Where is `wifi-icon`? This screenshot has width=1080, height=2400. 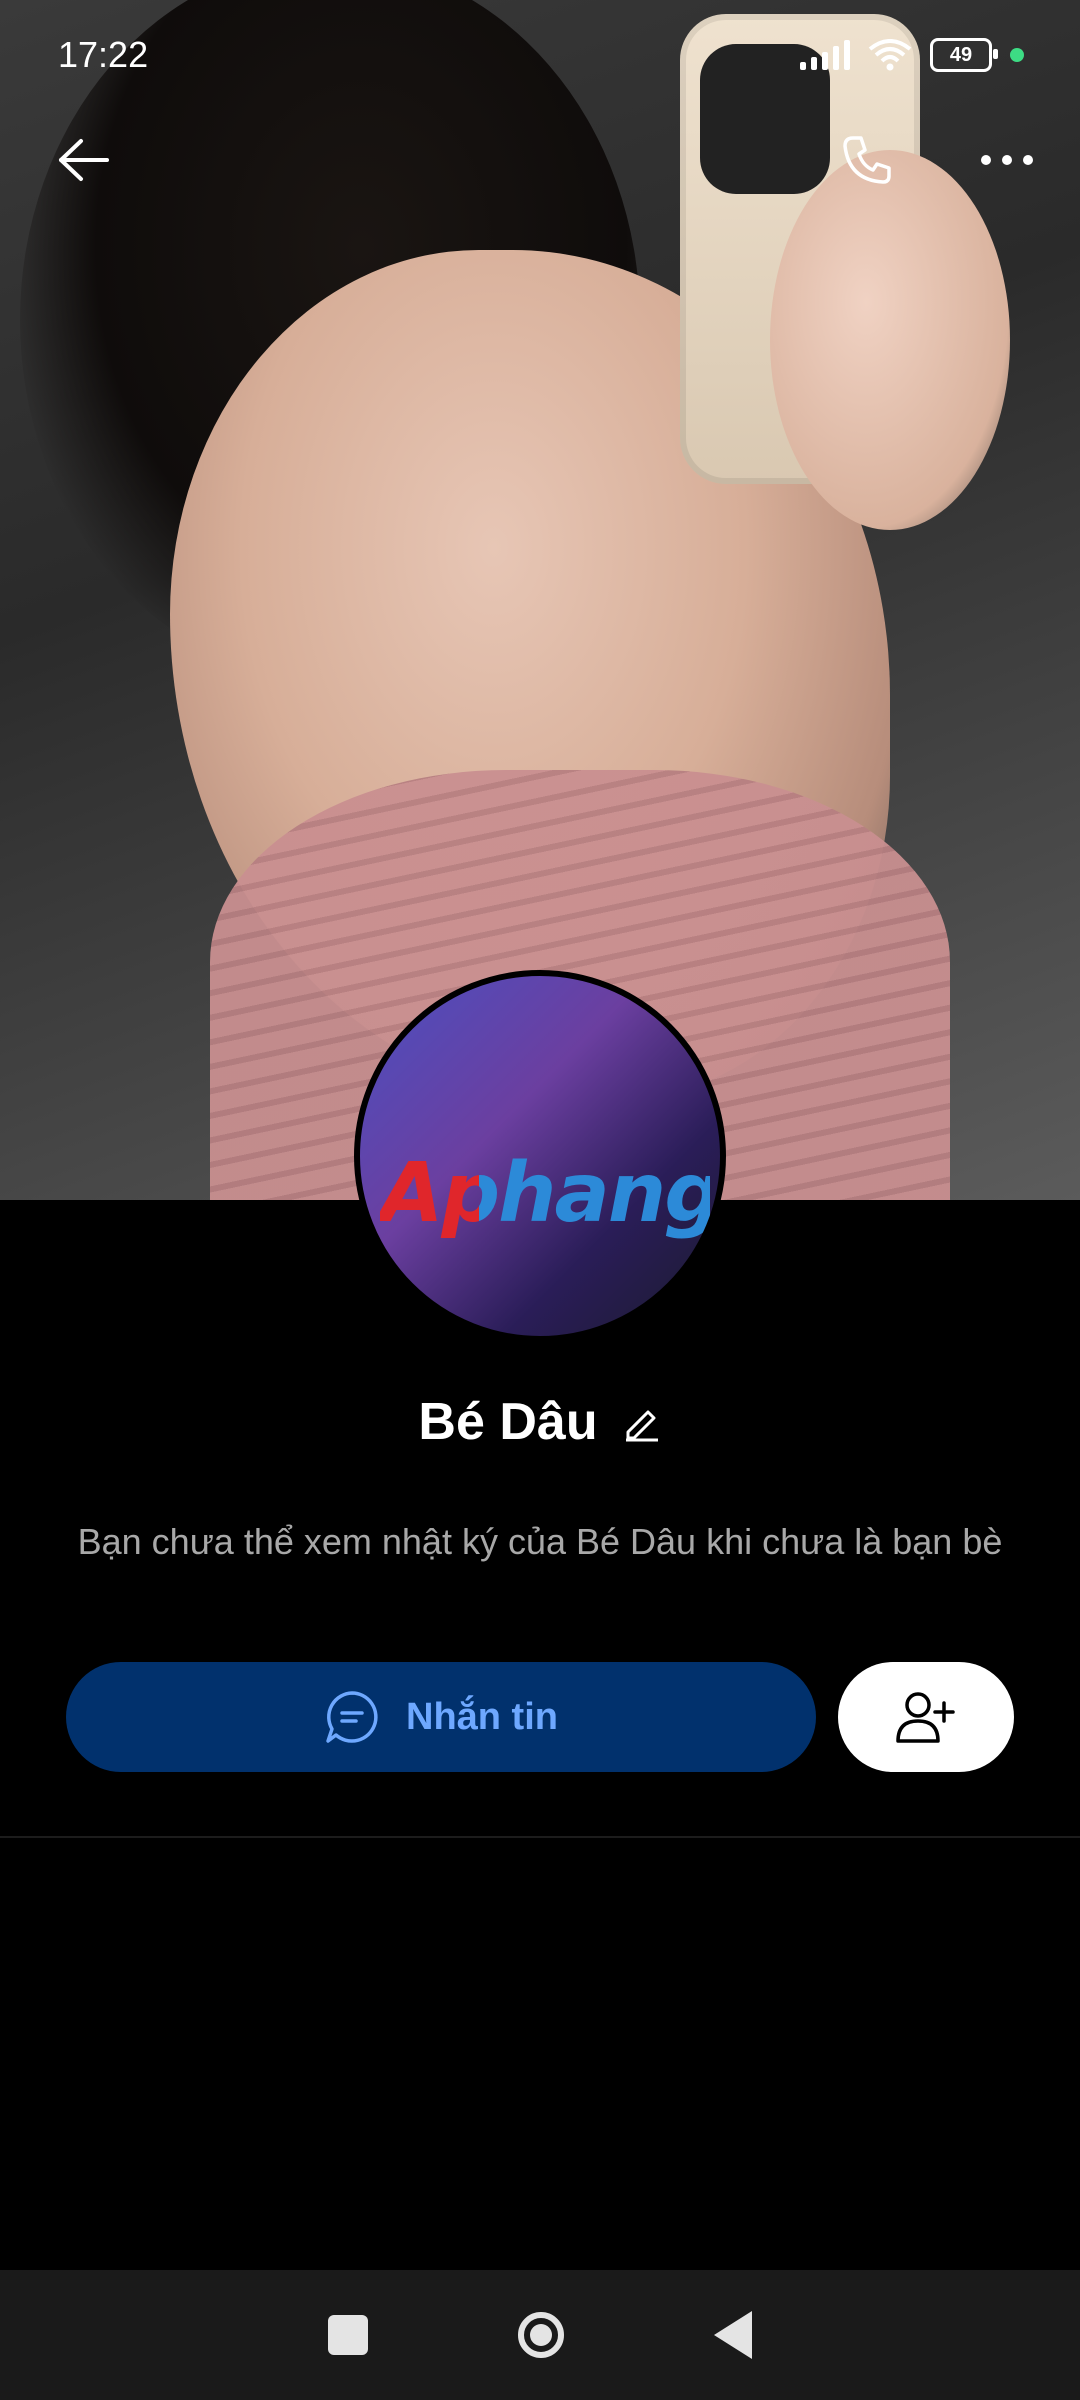 wifi-icon is located at coordinates (890, 55).